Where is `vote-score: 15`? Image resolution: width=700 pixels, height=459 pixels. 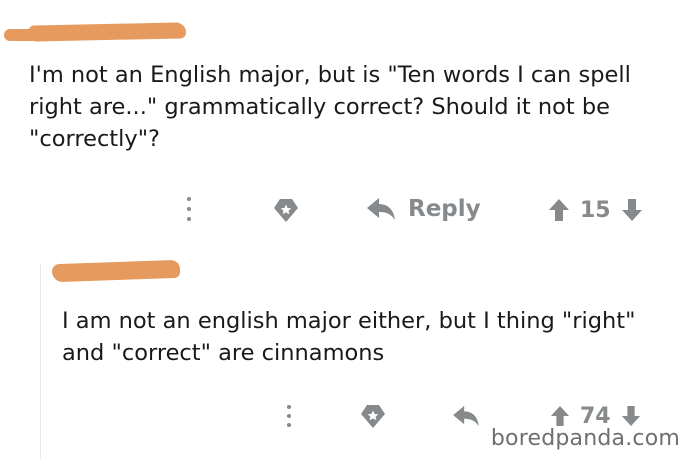
vote-score: 15 is located at coordinates (595, 210).